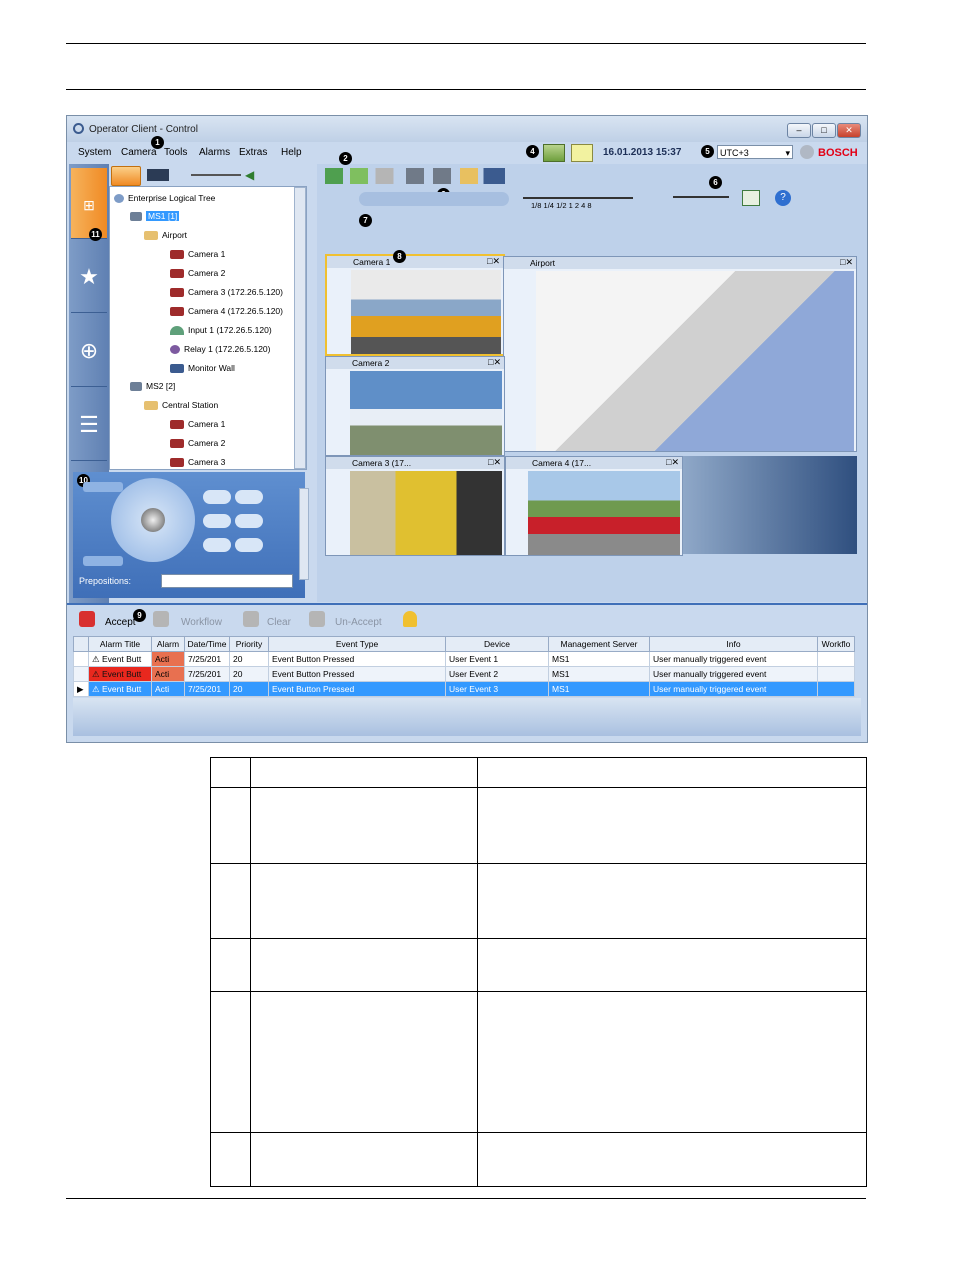  I want to click on image-tile-camera-3: Camera 3 (17... □✕, so click(415, 506).